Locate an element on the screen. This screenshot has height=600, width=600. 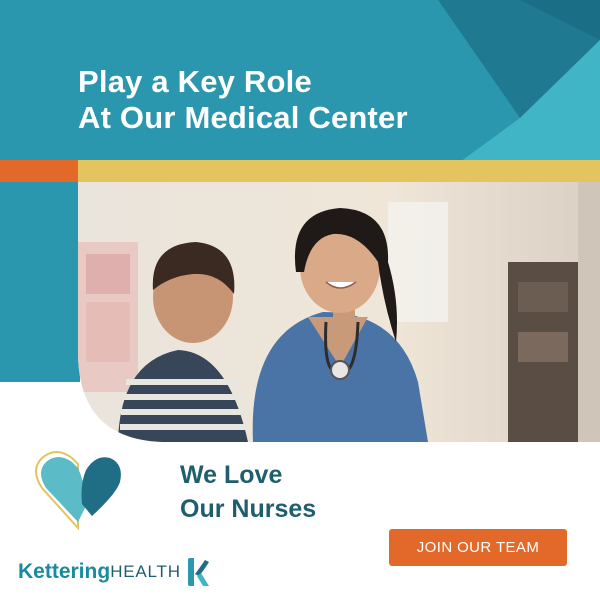
headline-line-1: Play a Key Role is located at coordinates (195, 81).